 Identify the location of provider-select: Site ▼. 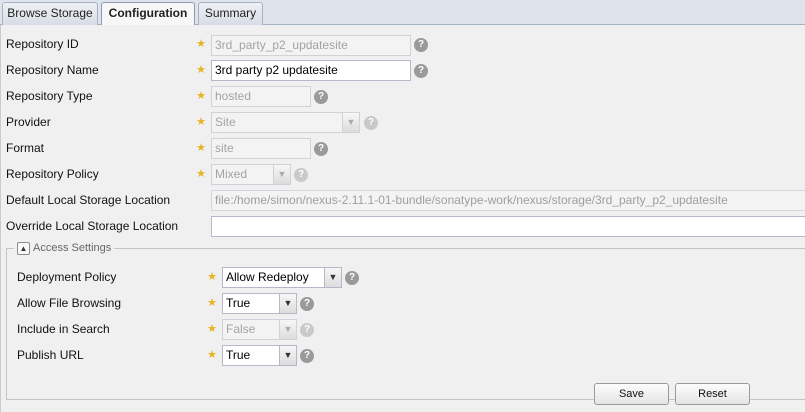
(285, 122).